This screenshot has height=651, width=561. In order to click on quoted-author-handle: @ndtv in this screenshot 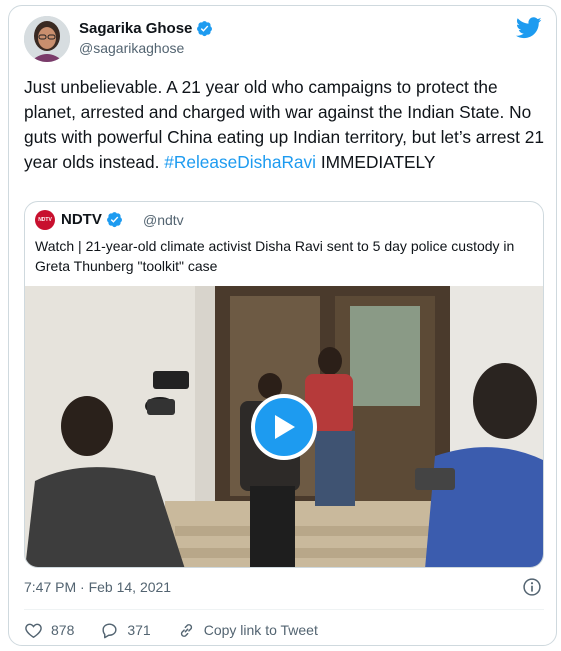, I will do `click(163, 220)`.